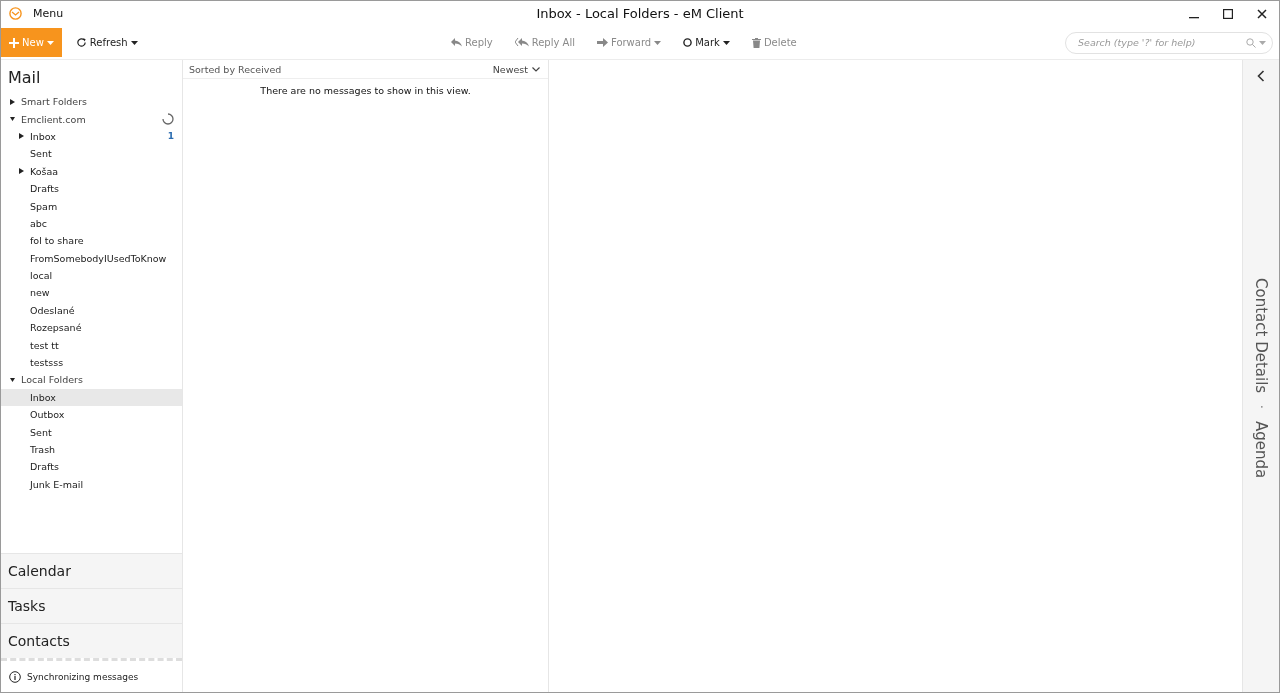  I want to click on circle-icon, so click(688, 42).